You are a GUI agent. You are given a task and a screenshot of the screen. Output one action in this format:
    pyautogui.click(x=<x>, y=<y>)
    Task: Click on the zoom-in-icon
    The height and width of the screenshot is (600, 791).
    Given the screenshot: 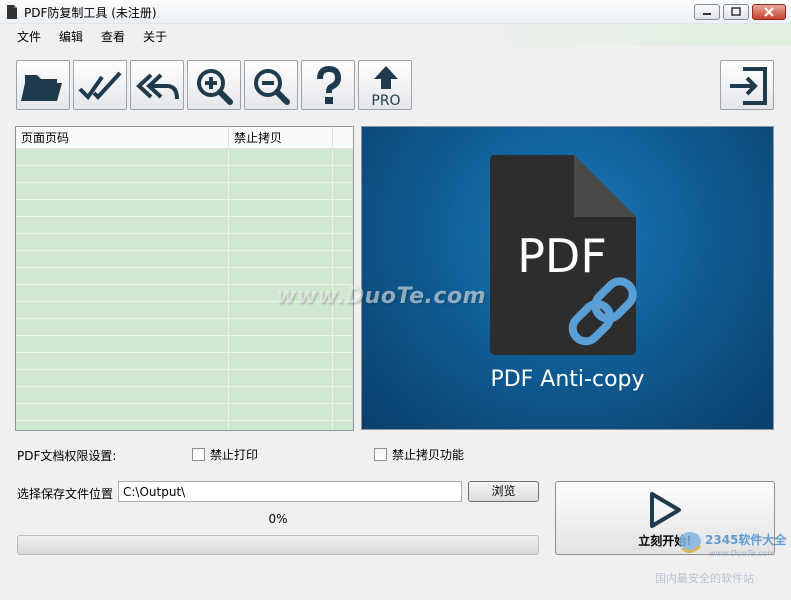 What is the action you would take?
    pyautogui.click(x=215, y=87)
    